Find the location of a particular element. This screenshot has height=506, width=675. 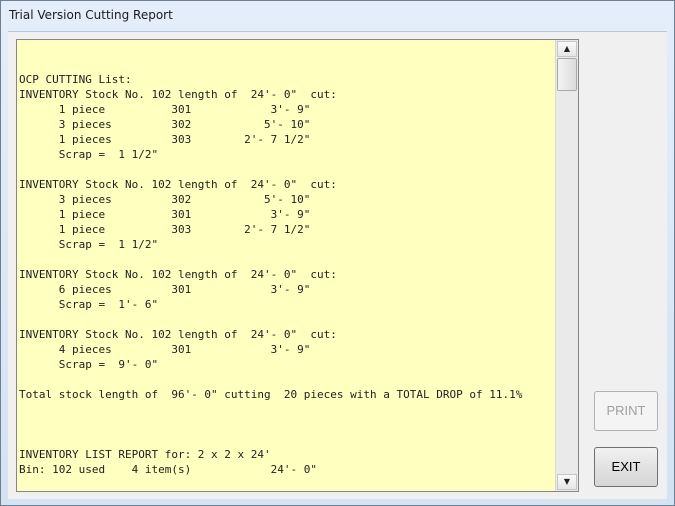

report-line: 1 pieces 303 2'- 7 1/2" is located at coordinates (165, 139).